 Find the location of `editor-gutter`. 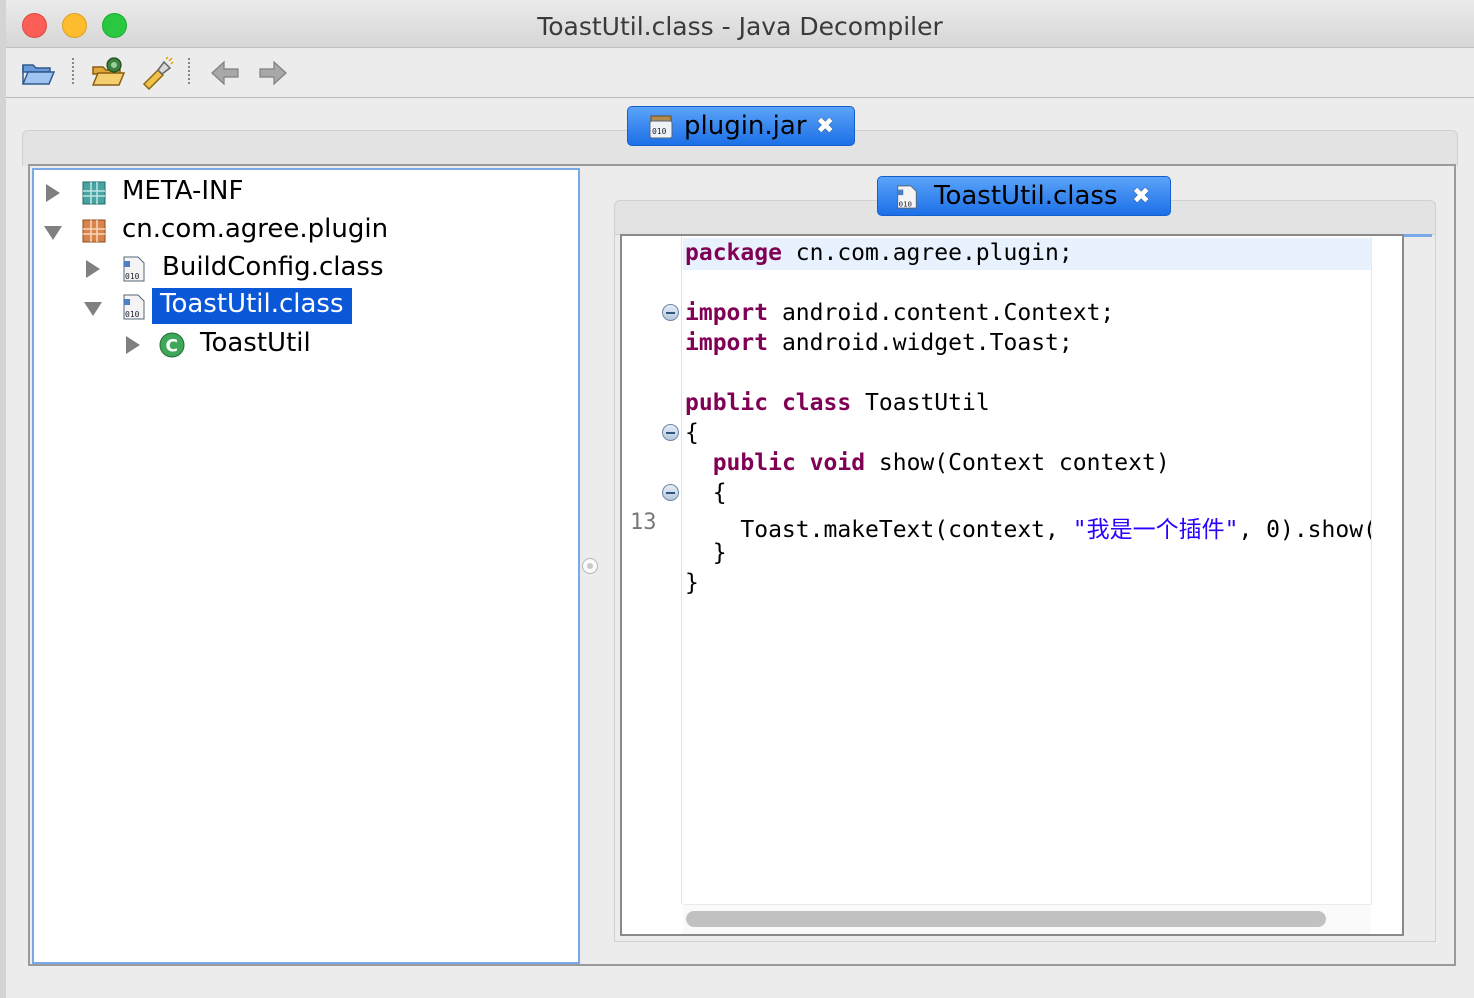

editor-gutter is located at coordinates (652, 570).